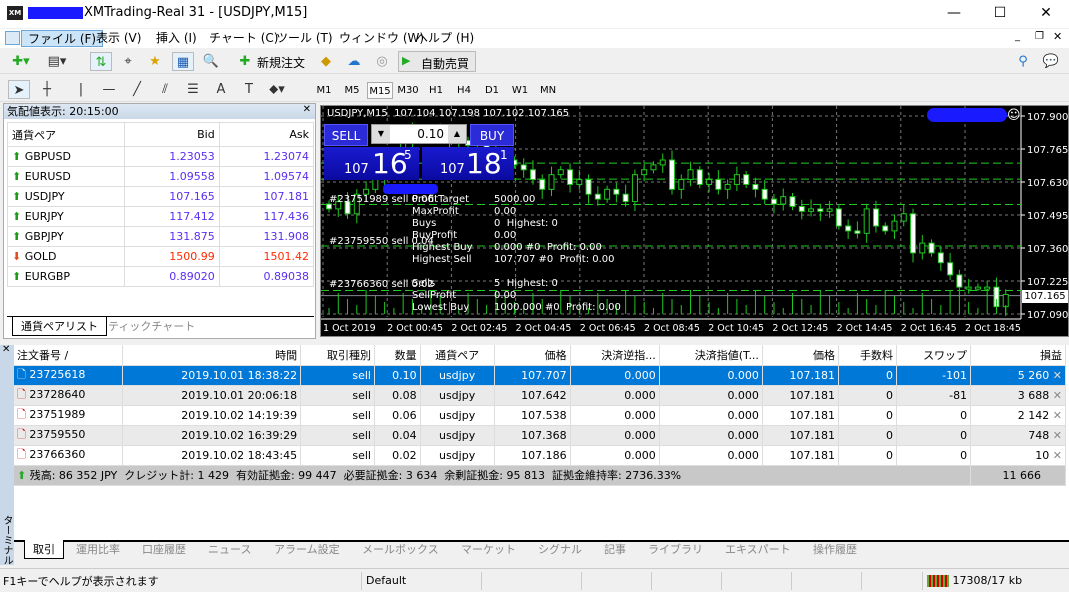 The height and width of the screenshot is (592, 1069). Describe the element at coordinates (1017, 36) in the screenshot. I see `mdi-minimize-icon: _` at that location.